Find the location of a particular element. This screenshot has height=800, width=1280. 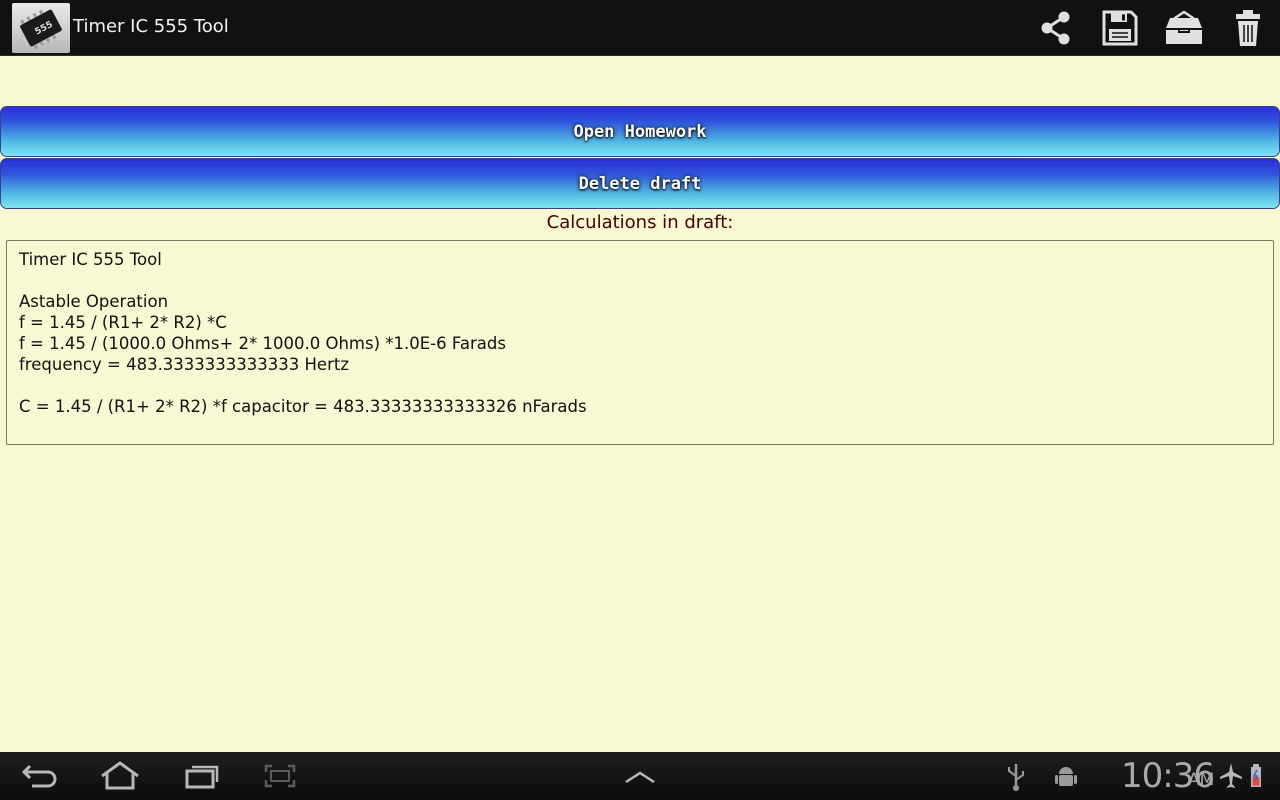

home-icon is located at coordinates (120, 775).